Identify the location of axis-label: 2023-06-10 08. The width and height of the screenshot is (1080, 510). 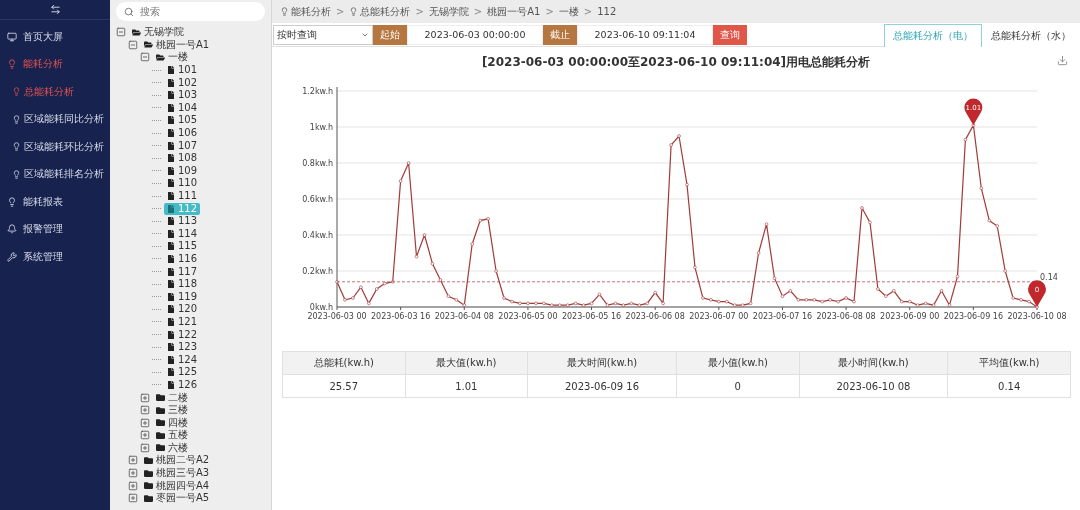
(1037, 316).